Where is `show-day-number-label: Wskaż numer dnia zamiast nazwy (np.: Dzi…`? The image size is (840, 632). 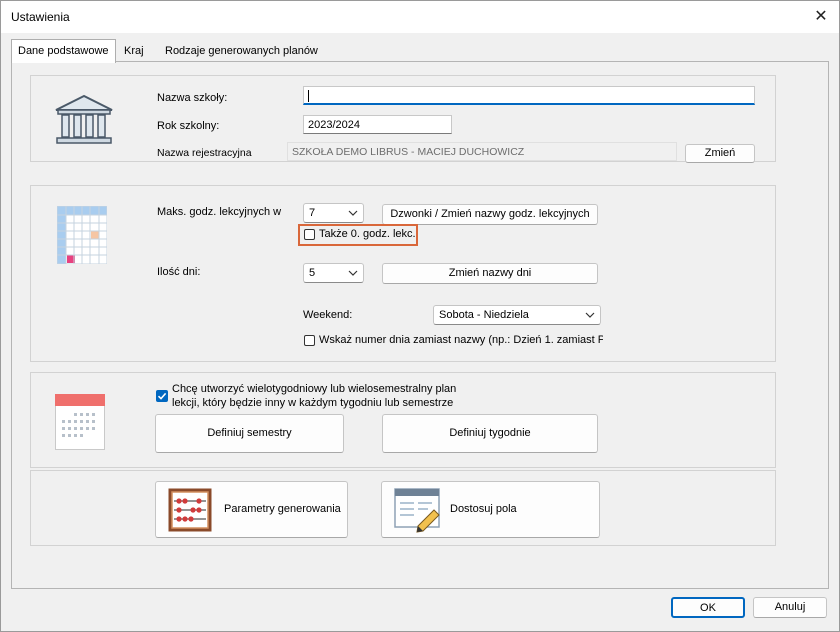
show-day-number-label: Wskaż numer dnia zamiast nazwy (np.: Dzi… is located at coordinates (461, 340).